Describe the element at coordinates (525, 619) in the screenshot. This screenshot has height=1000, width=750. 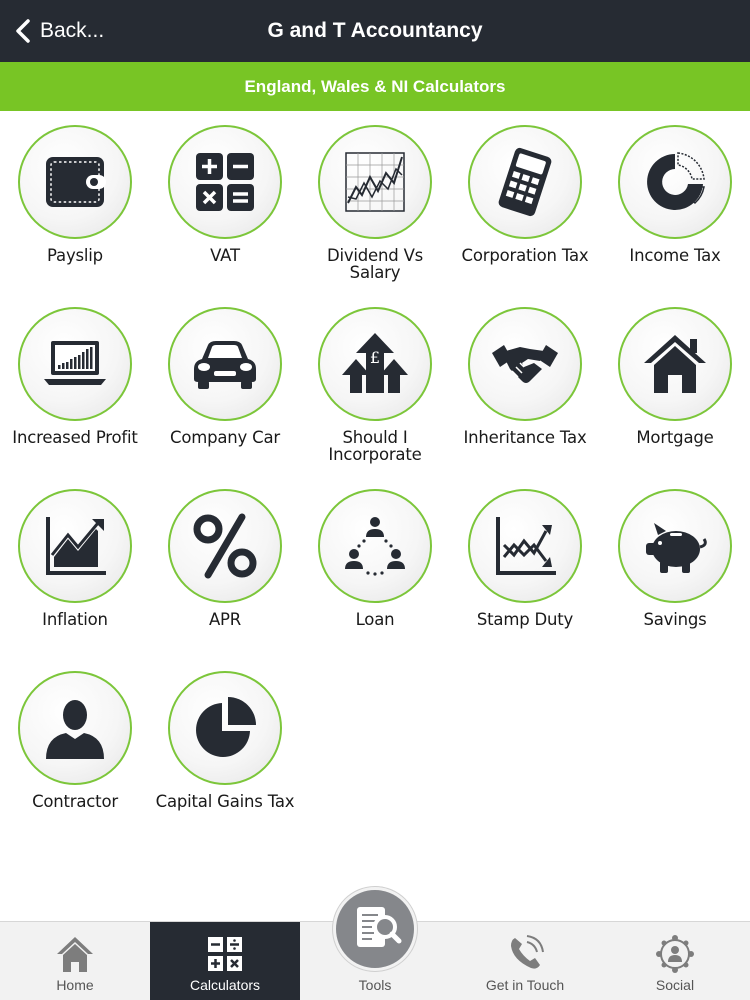
I see `calculator-label: Stamp Duty` at that location.